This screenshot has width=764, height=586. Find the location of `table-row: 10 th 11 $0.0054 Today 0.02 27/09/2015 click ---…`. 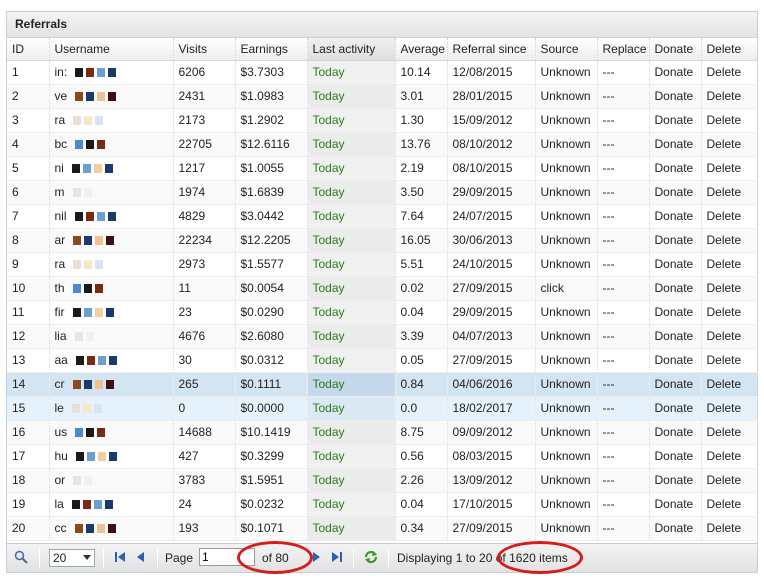

table-row: 10 th 11 $0.0054 Today 0.02 27/09/2015 click ---… is located at coordinates (382, 288).